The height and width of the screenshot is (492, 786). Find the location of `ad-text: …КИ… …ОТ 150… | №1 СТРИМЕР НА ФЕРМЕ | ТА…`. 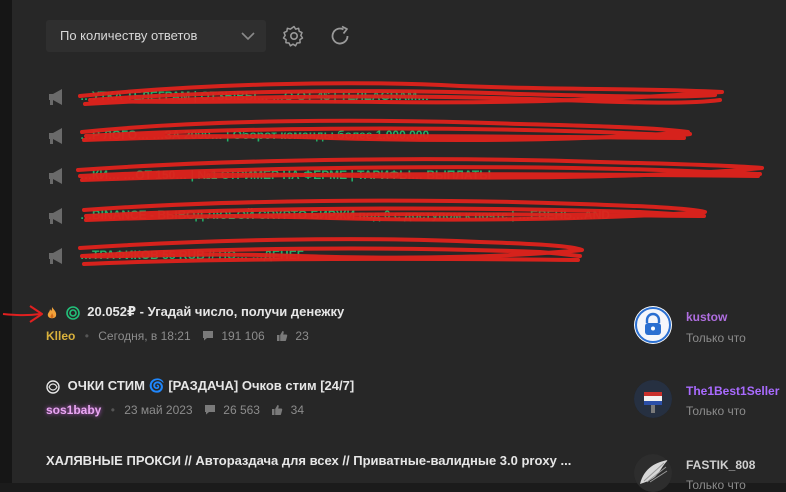

ad-text: …КИ… …ОТ 150… | №1 СТРИМЕР НА ФЕРМЕ | ТА… is located at coordinates (425, 175).